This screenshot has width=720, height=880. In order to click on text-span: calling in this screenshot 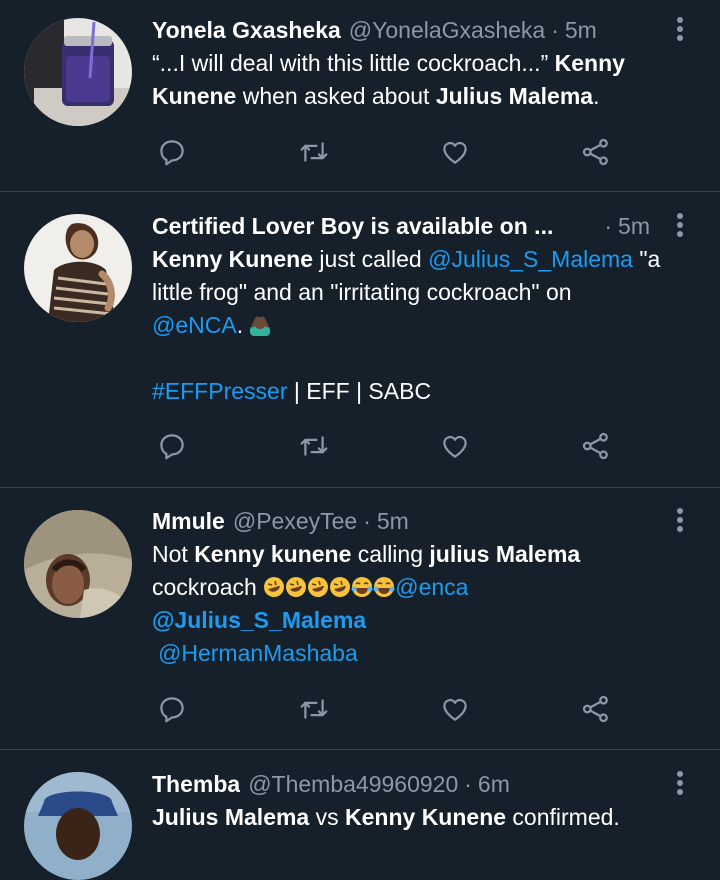, I will do `click(390, 554)`.